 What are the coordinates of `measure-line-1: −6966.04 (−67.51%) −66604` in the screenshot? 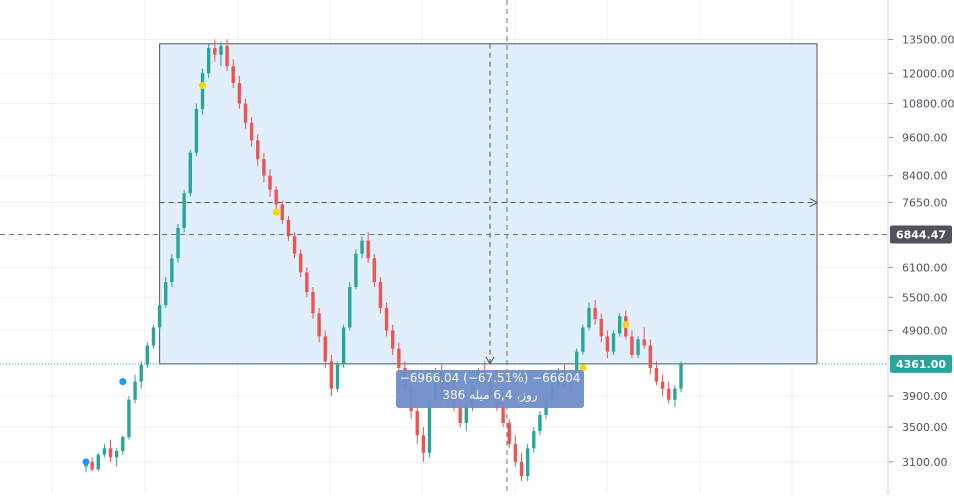 It's located at (490, 378).